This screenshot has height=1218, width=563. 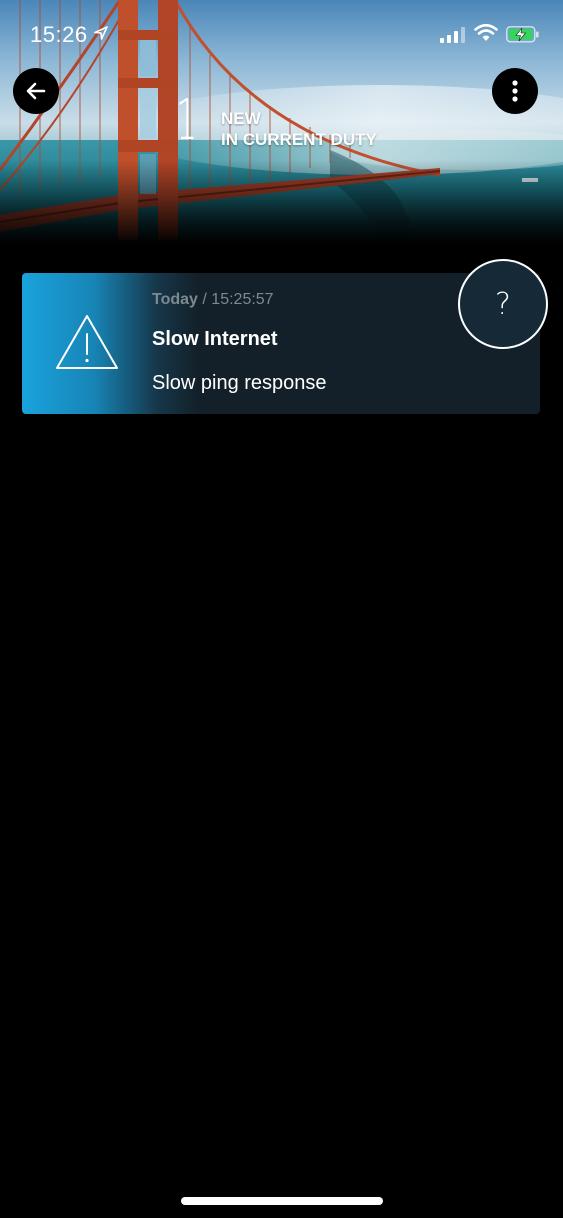 I want to click on alert-date-label: Today, so click(x=175, y=299).